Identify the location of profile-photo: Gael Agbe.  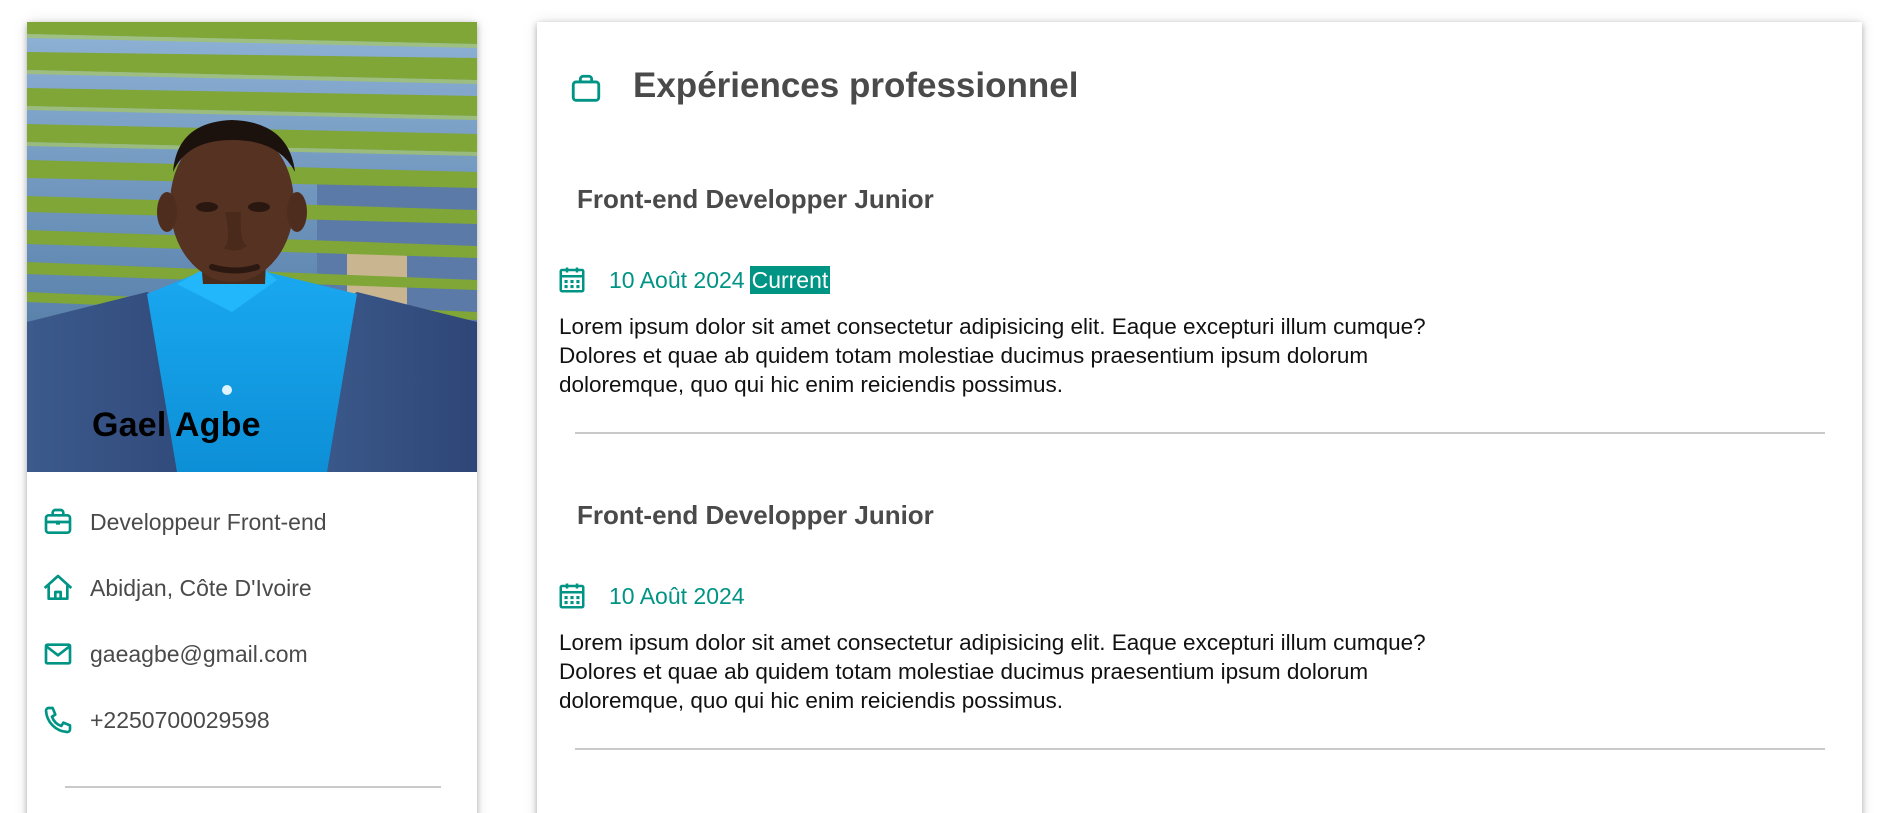
(252, 247).